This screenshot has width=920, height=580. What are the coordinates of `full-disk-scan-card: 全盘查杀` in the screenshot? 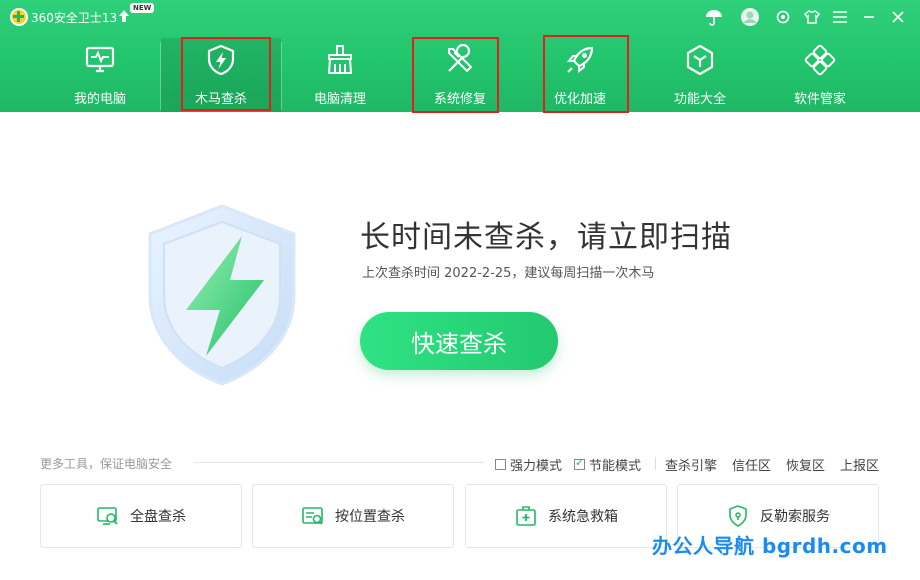 It's located at (141, 516).